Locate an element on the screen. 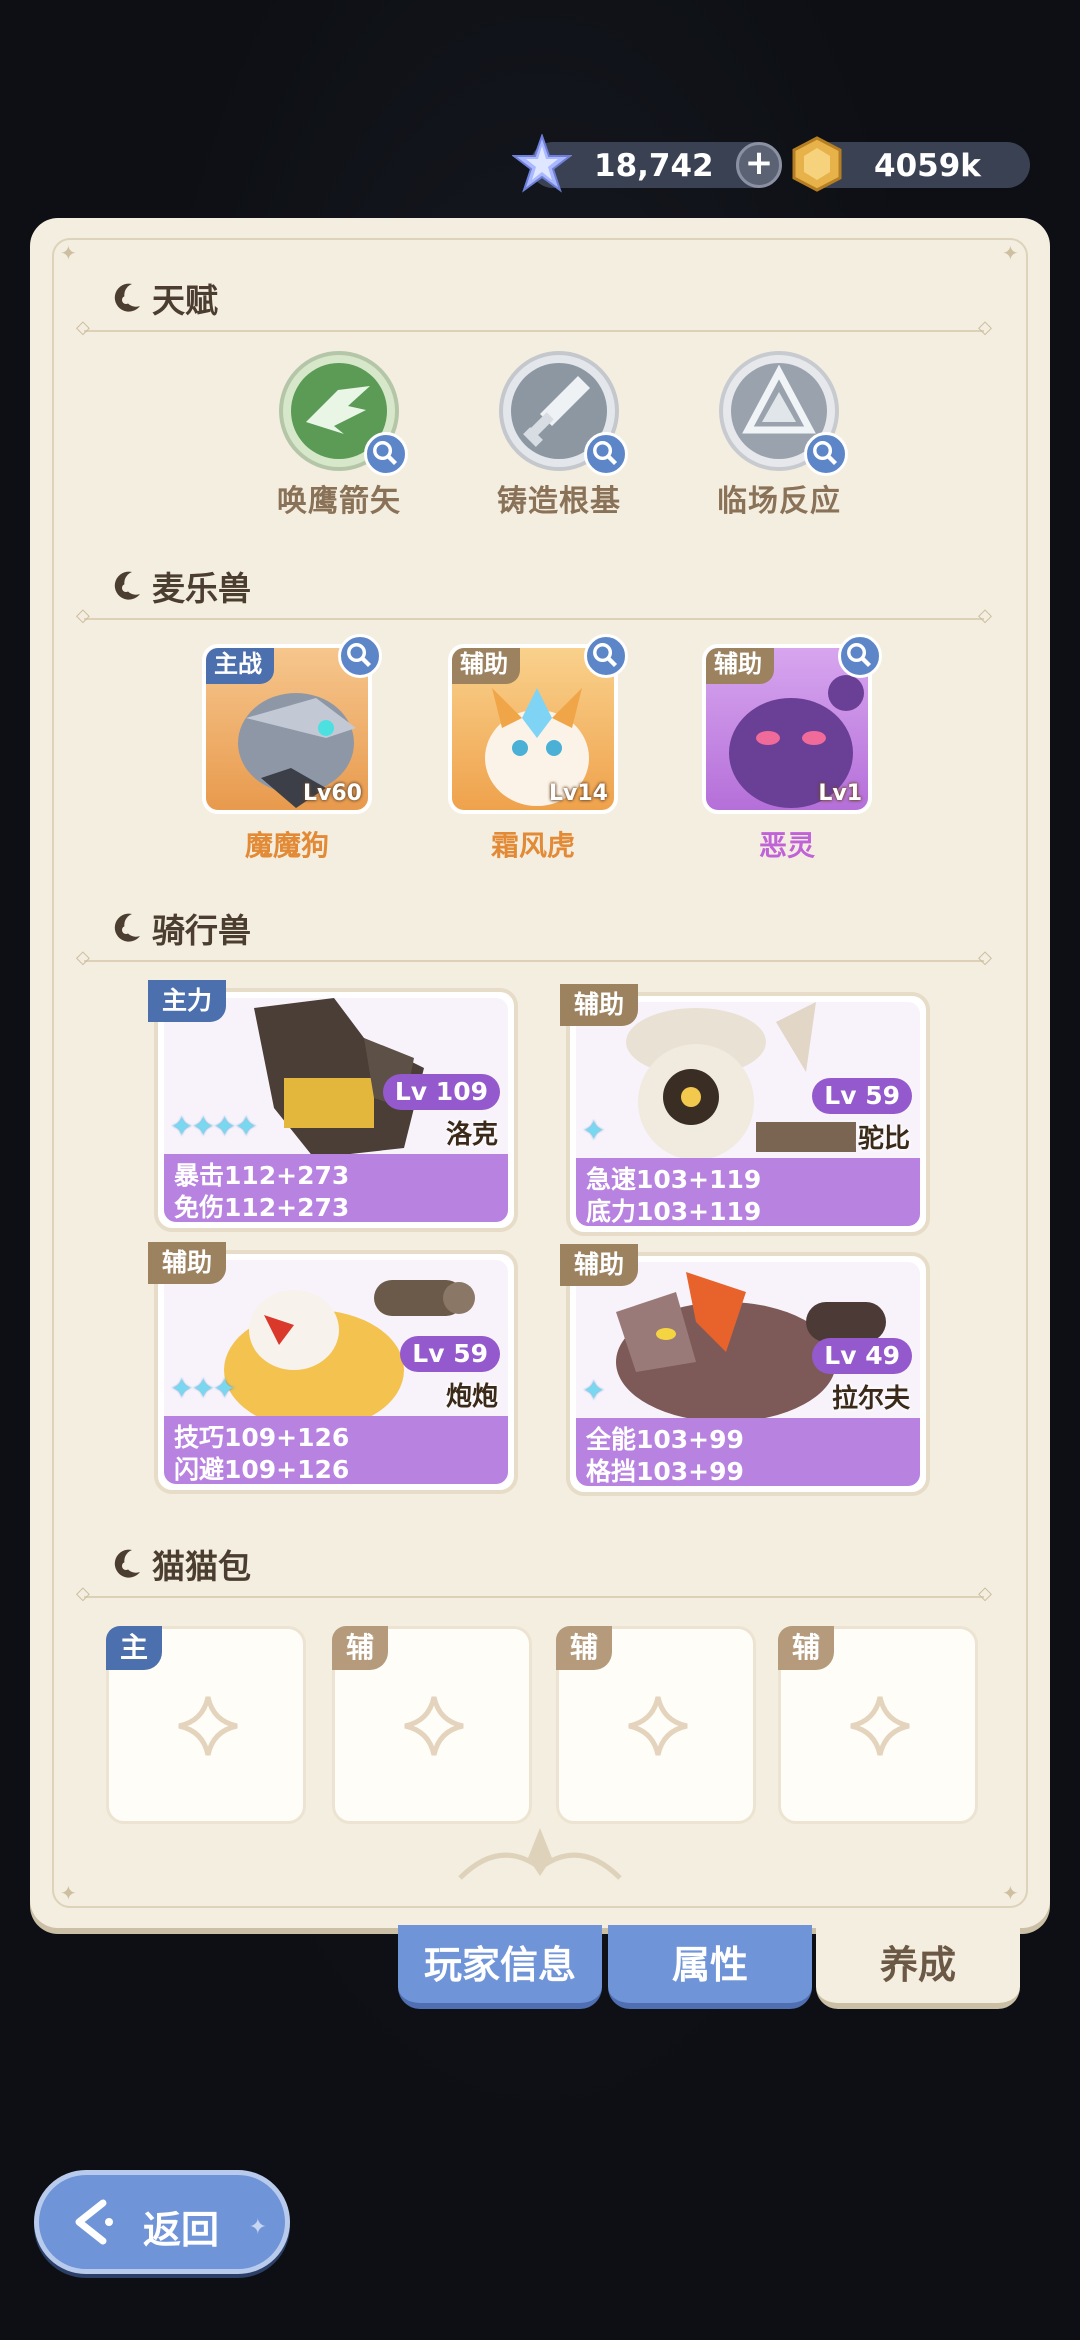 This screenshot has height=2340, width=1080. level-badge: Lv60 is located at coordinates (332, 793).